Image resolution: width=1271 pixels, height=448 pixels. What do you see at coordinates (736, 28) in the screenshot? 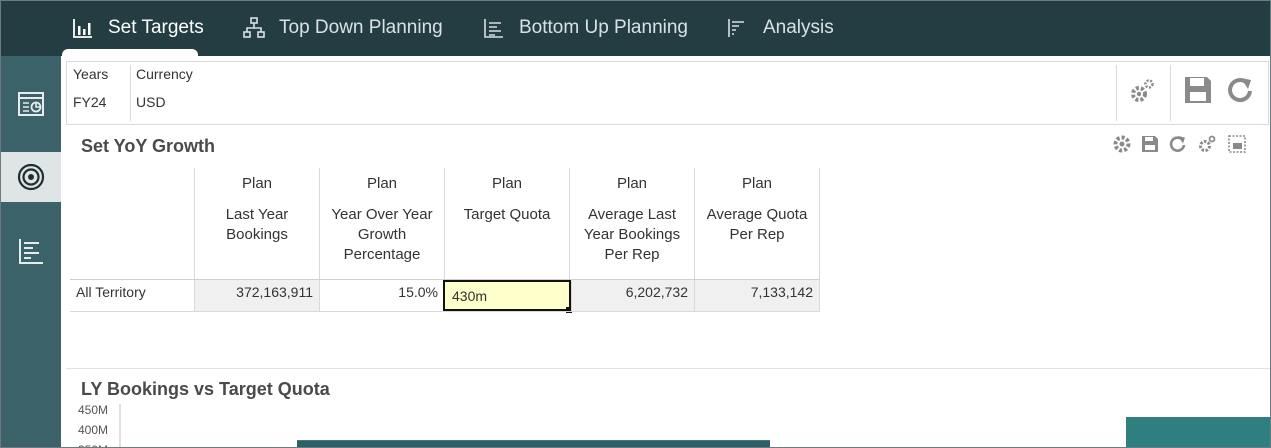
I see `analysis-list-icon` at bounding box center [736, 28].